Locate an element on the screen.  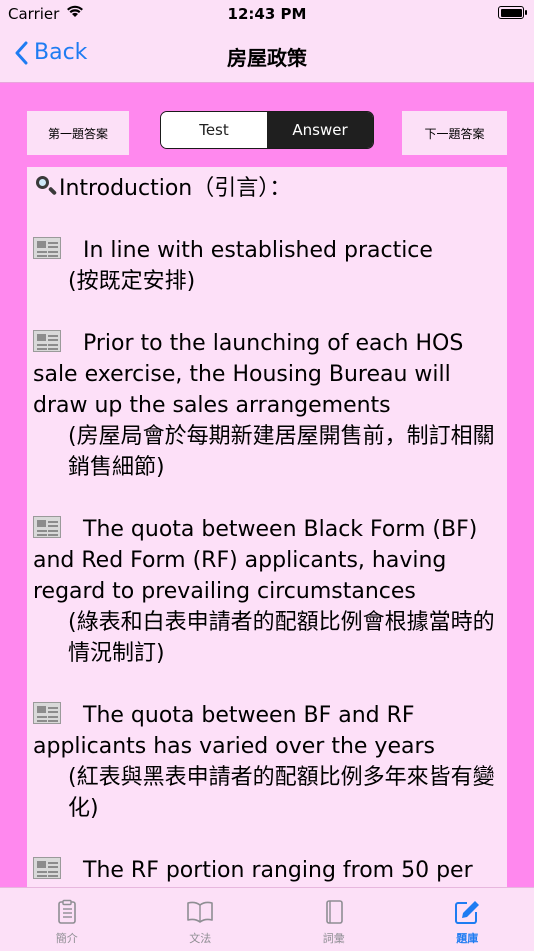
edit-icon is located at coordinates (467, 912).